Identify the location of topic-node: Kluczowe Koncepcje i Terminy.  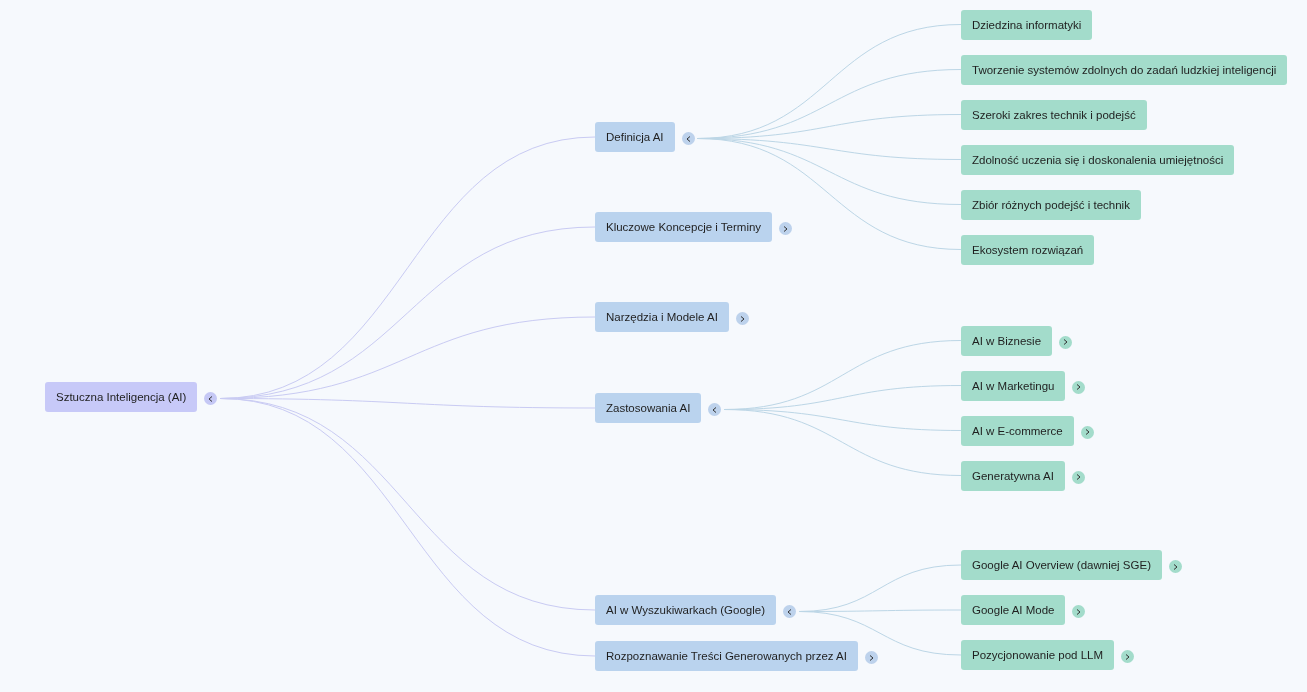
(684, 227).